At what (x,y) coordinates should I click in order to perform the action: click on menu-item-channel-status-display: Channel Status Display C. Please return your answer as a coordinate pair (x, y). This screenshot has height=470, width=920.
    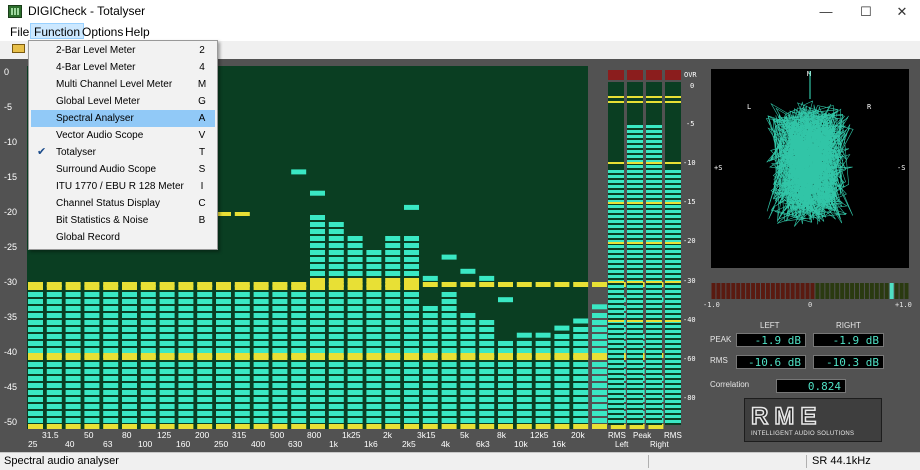
    Looking at the image, I should click on (123, 203).